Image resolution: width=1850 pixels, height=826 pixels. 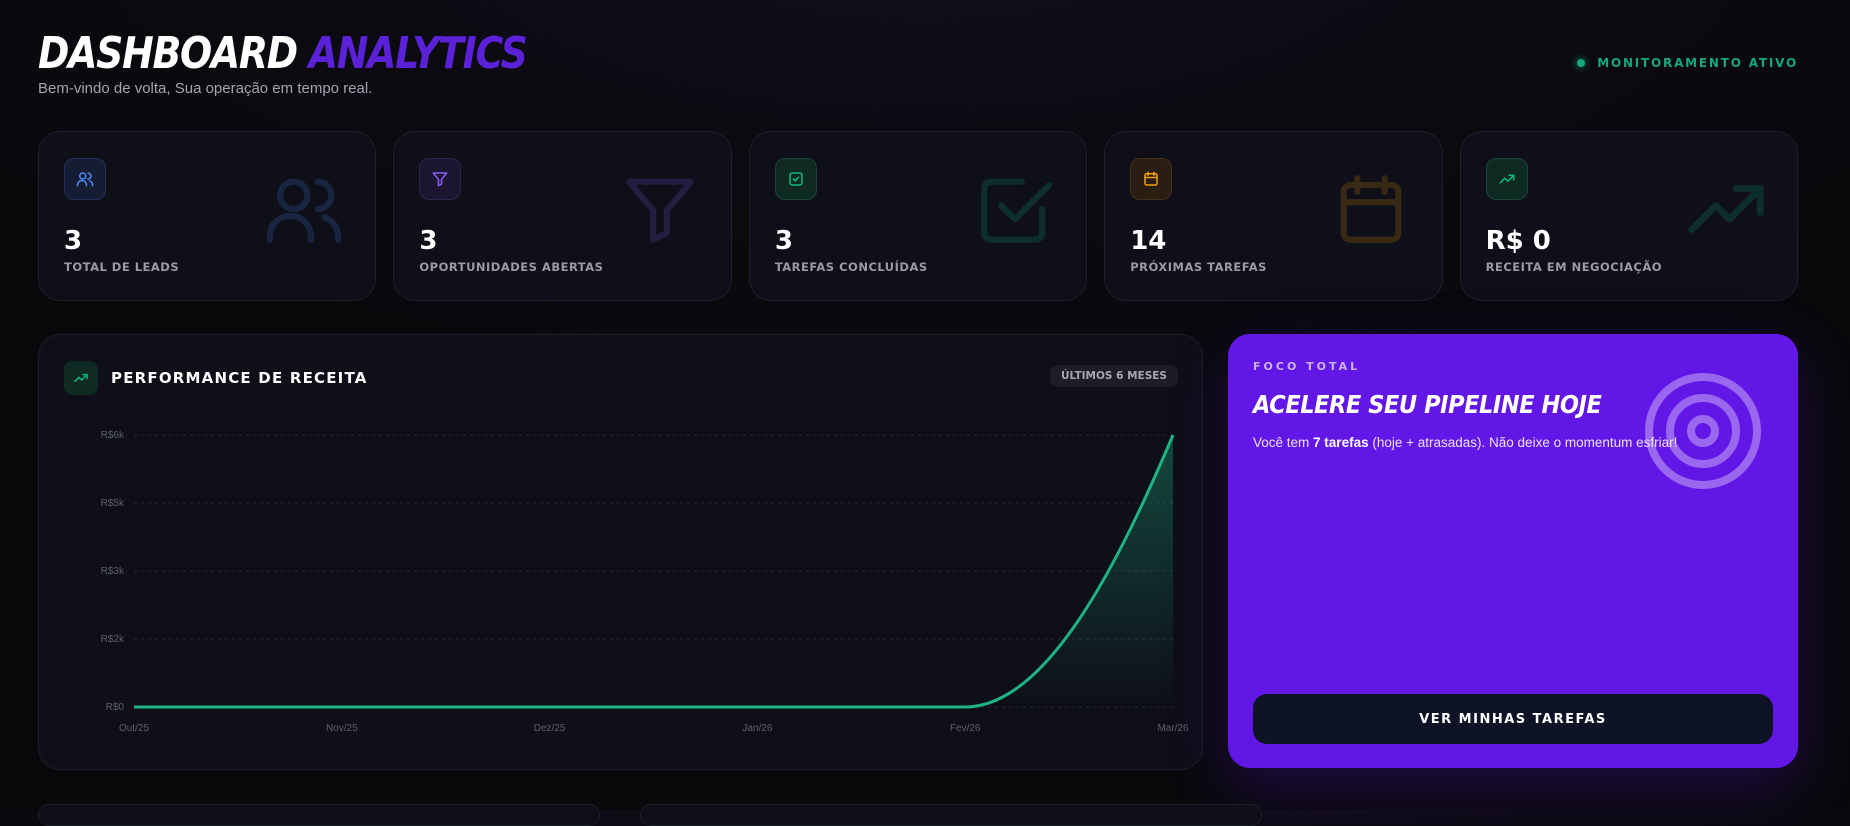 I want to click on y-axis: R$0 R$2k R$3k R$5k R$6k, so click(x=113, y=571).